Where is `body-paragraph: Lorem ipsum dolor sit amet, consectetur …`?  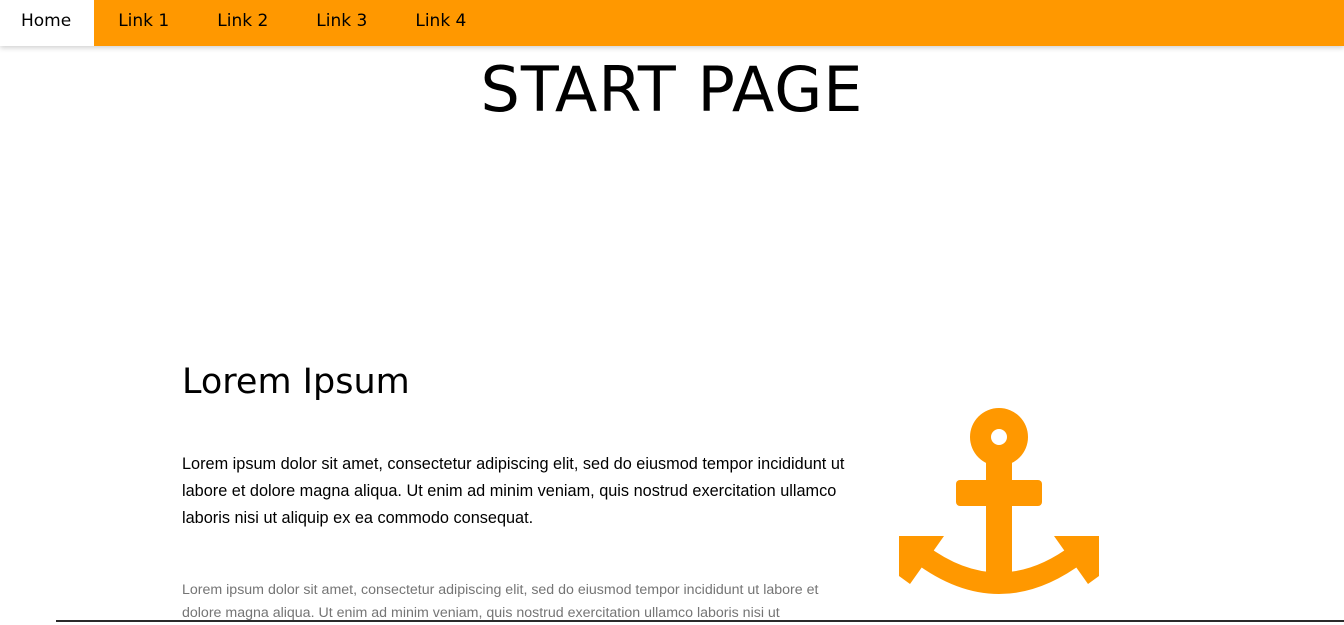 body-paragraph: Lorem ipsum dolor sit amet, consectetur … is located at coordinates (500, 601).